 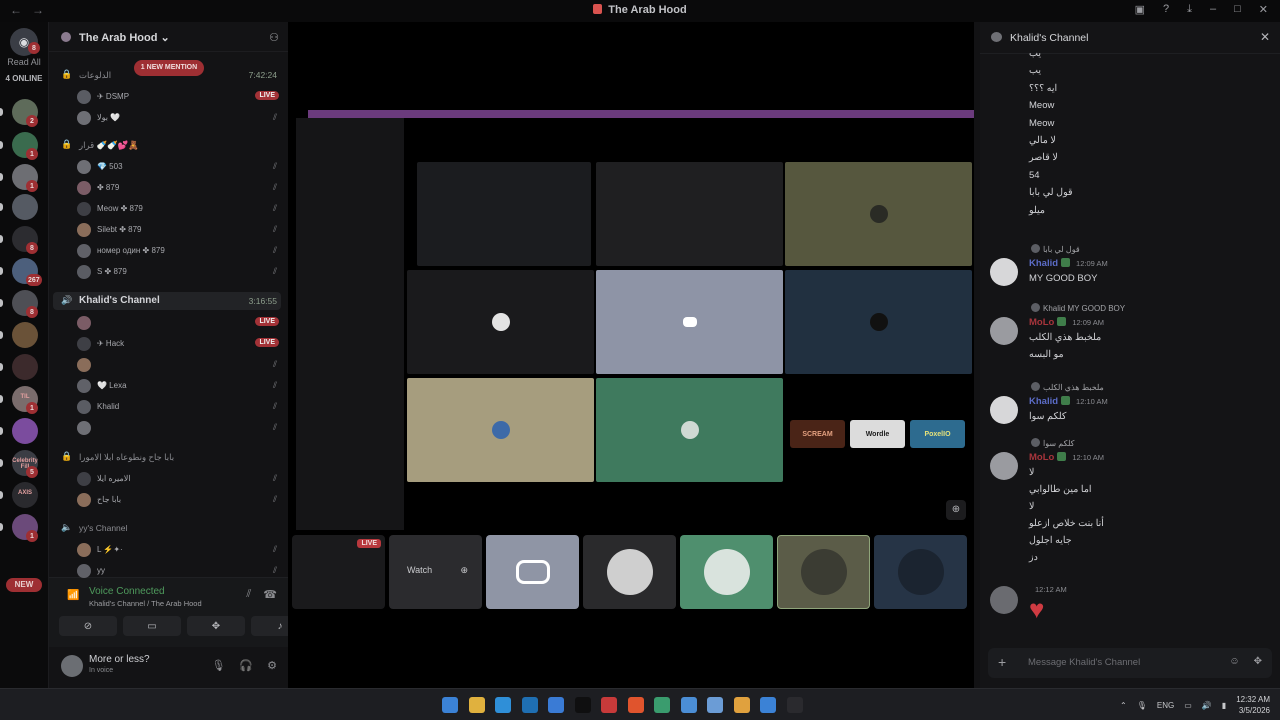 What do you see at coordinates (464, 570) in the screenshot?
I see `zoom-icon: ⊕` at bounding box center [464, 570].